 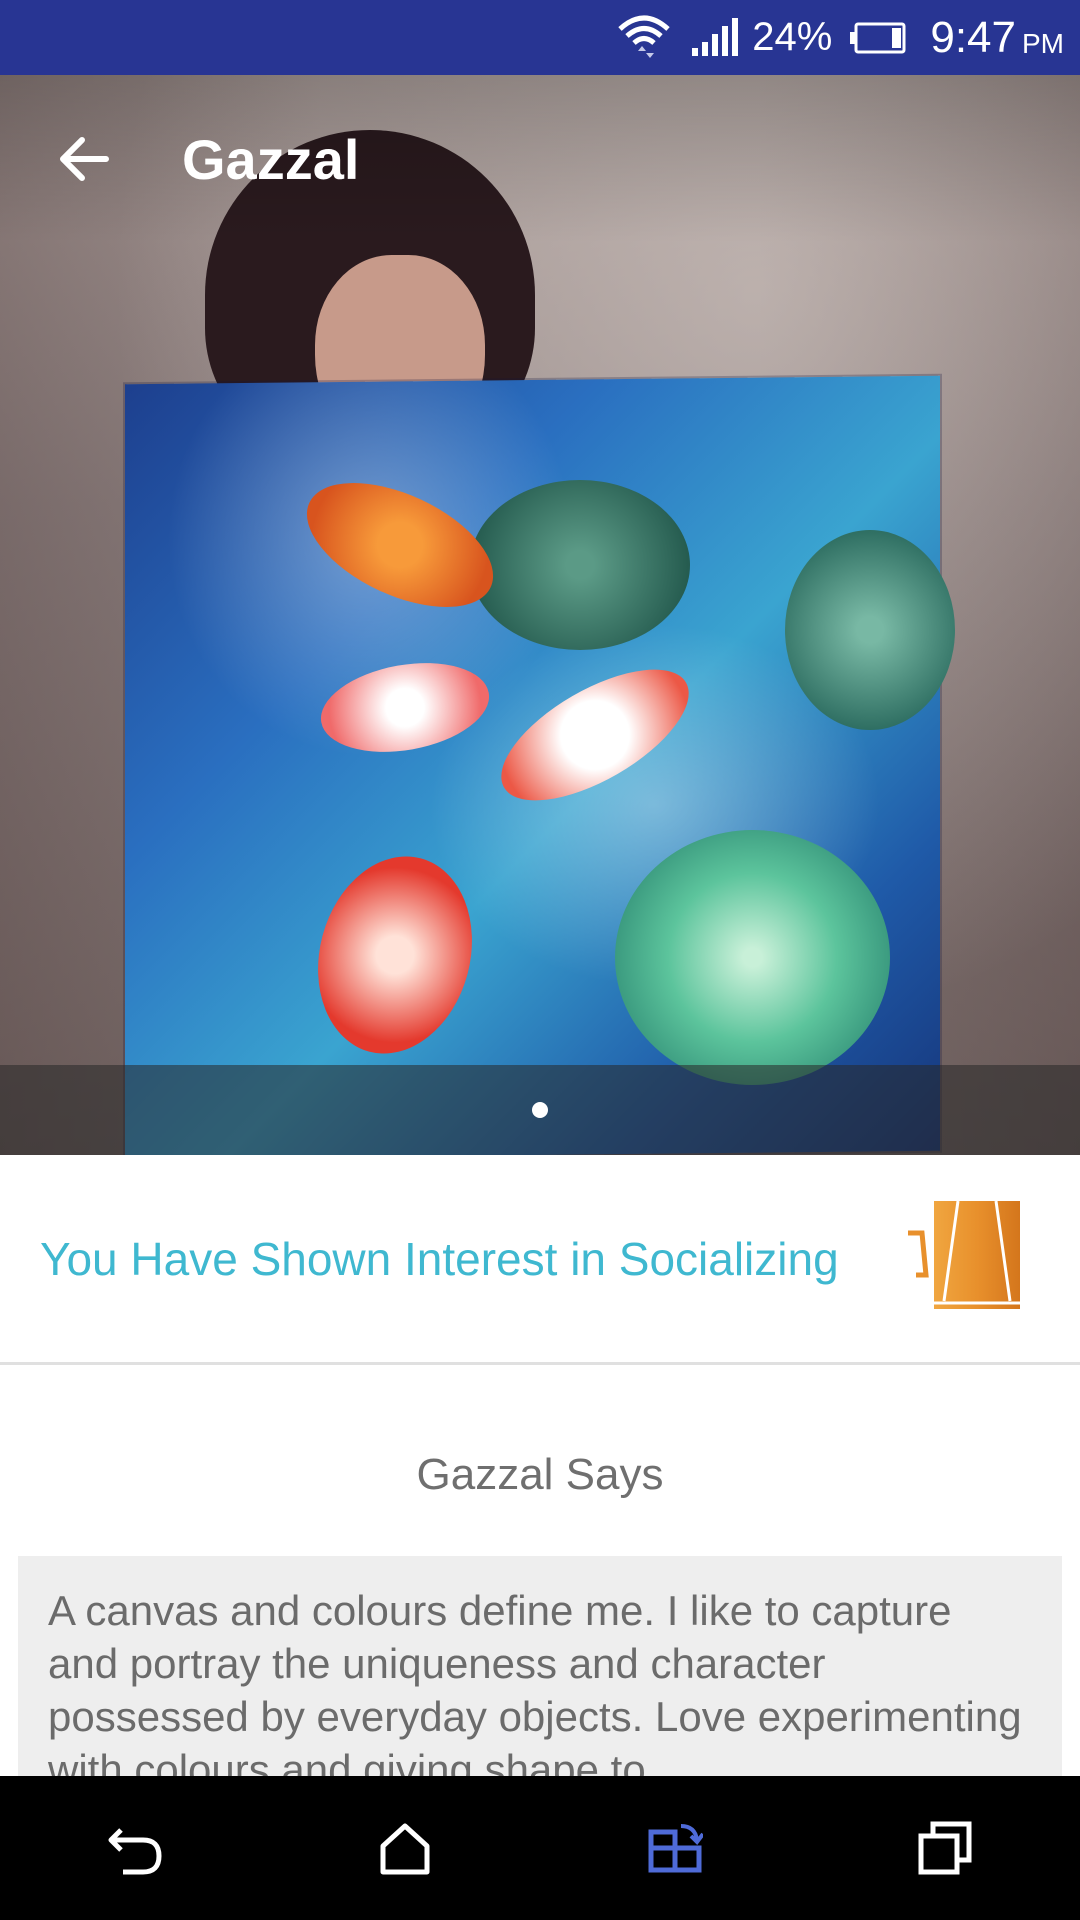 I want to click on interest-row: You Have Shown Interest in Socializing, so click(x=540, y=1260).